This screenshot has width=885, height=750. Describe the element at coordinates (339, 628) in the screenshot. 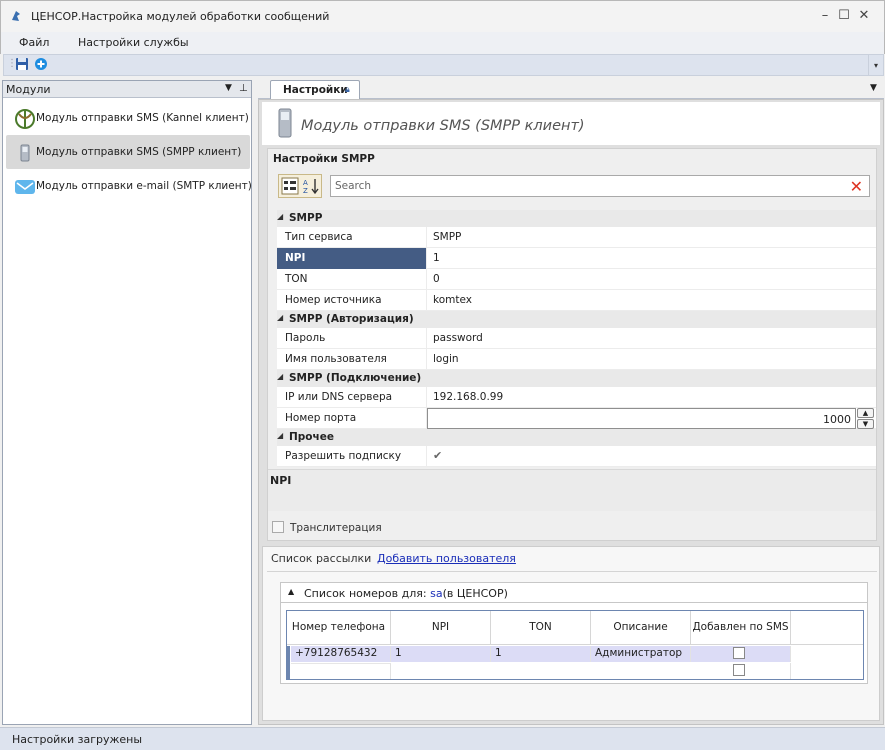

I see `column-header-phone: Номер телефона` at that location.